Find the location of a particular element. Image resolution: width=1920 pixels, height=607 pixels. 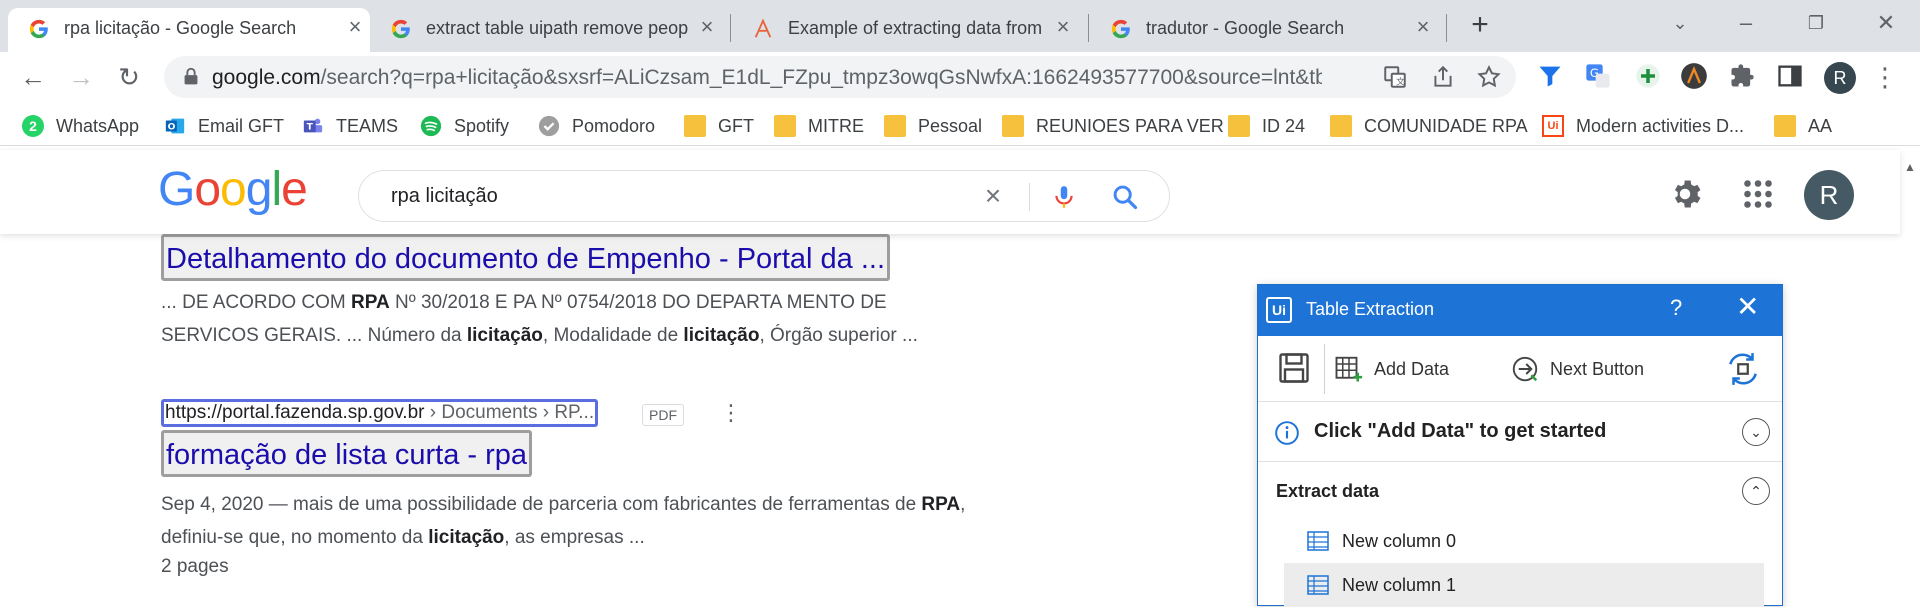

bookmark-folder-gft: GFT is located at coordinates (719, 126).